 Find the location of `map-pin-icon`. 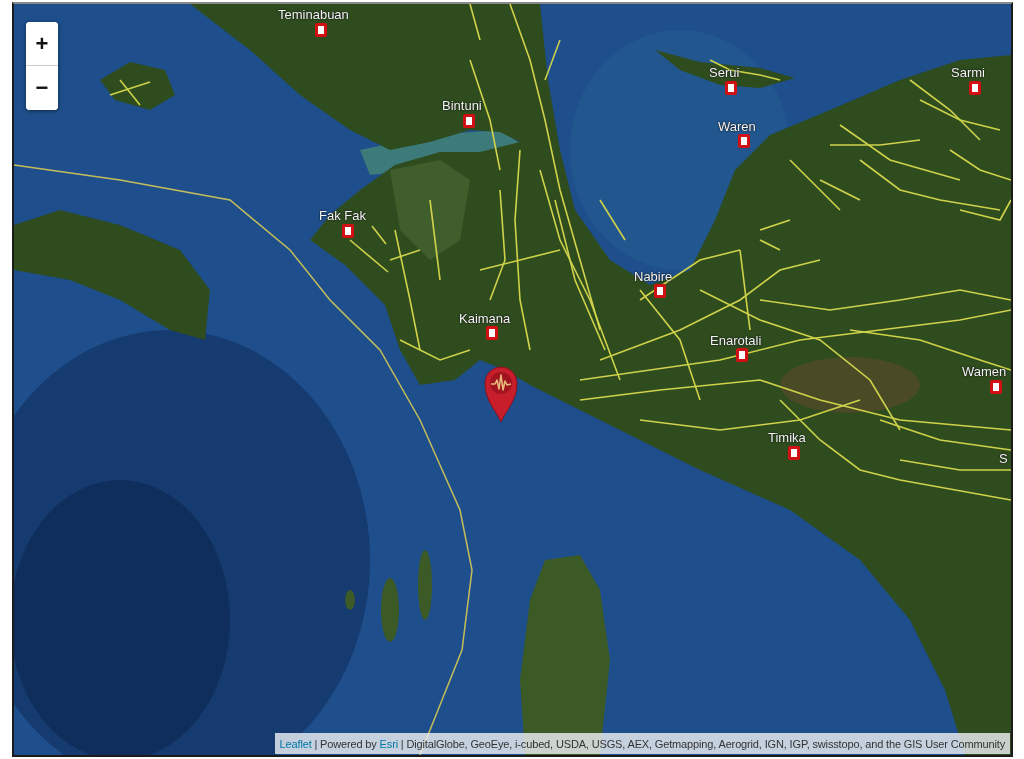

map-pin-icon is located at coordinates (501, 394).